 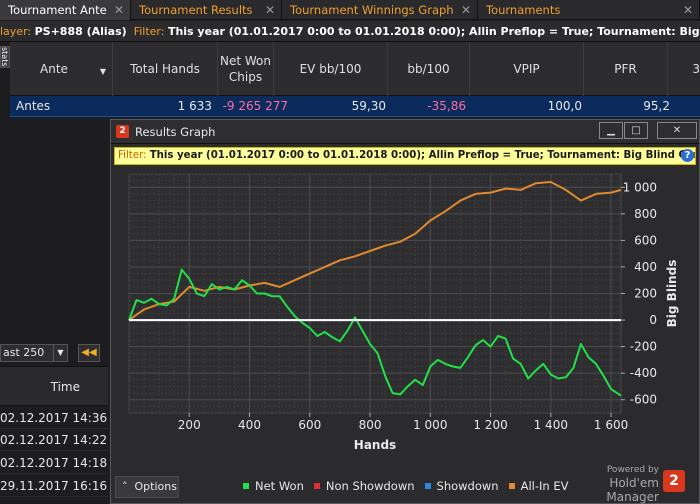 I want to click on tab-label: Tournaments, so click(x=523, y=10).